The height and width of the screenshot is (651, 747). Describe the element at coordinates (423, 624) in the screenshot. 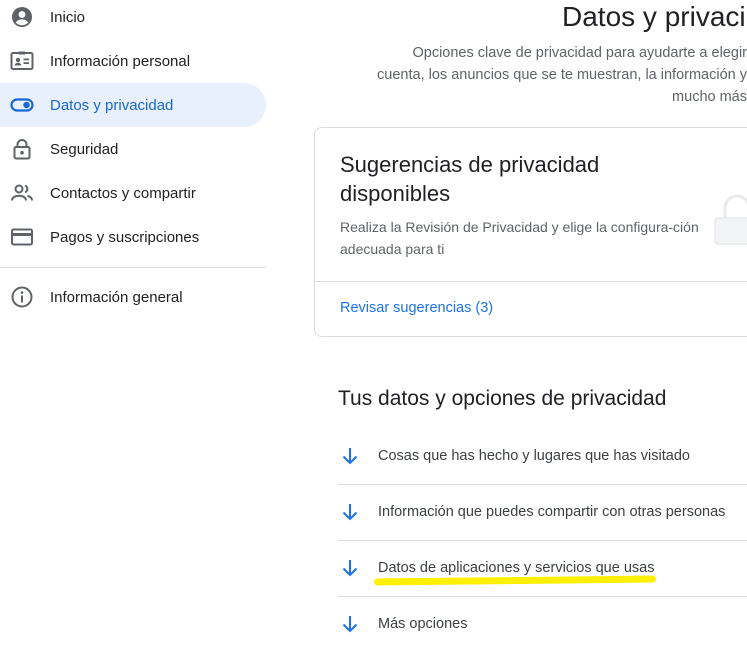

I see `row-label: Más opciones` at that location.